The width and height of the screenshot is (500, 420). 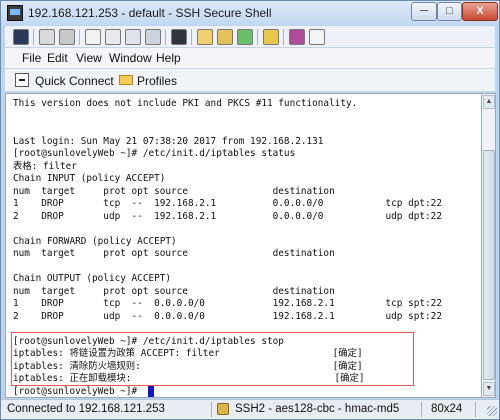 What do you see at coordinates (21, 37) in the screenshot?
I see `save-icon` at bounding box center [21, 37].